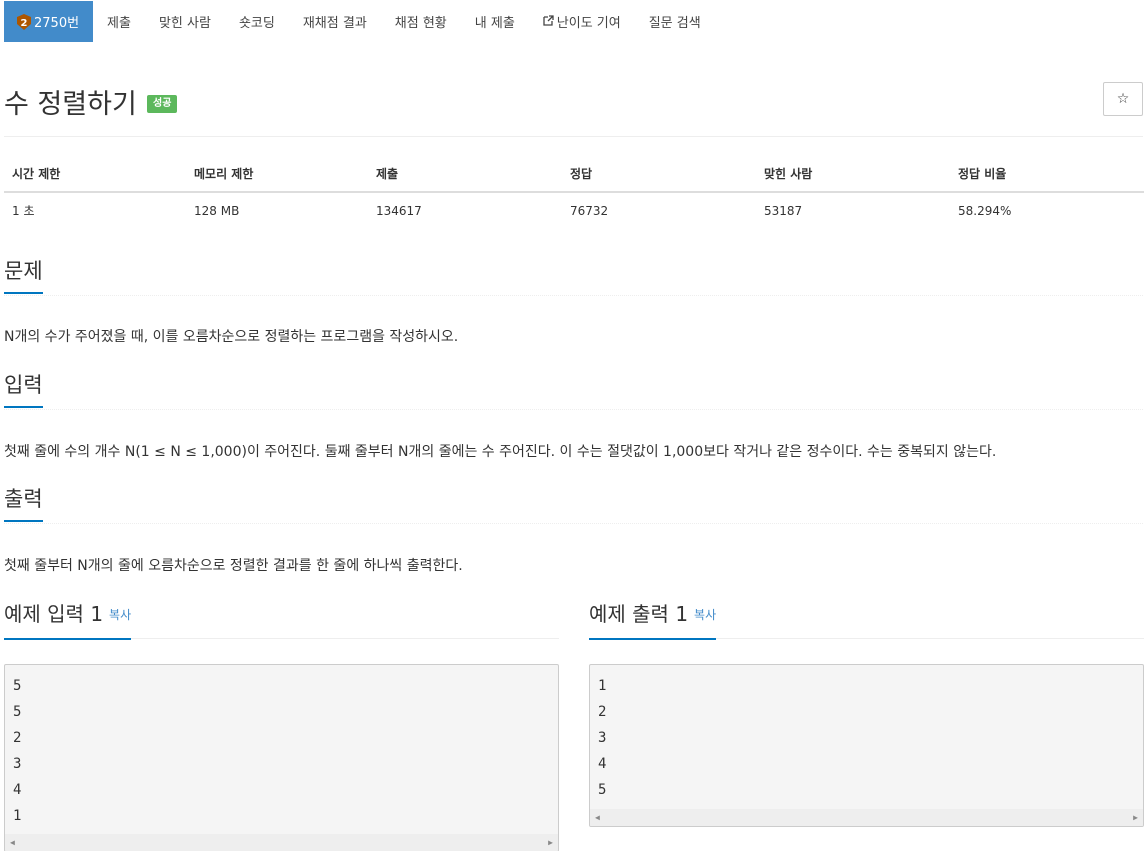 This screenshot has height=851, width=1147. I want to click on tab-label: 채점 현황, so click(420, 23).